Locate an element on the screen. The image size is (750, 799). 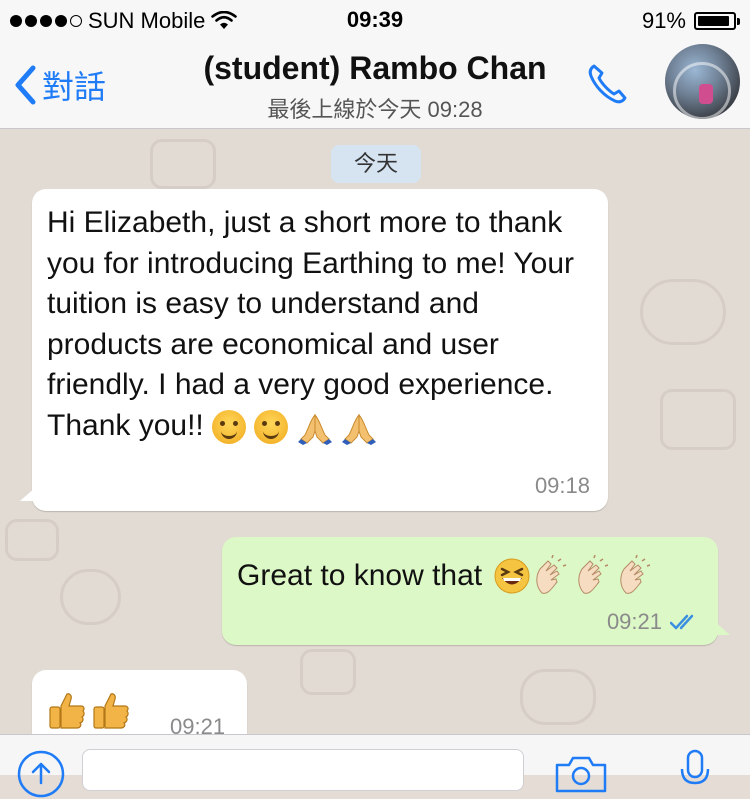
message-text: Great to know that is located at coordinates (446, 576).